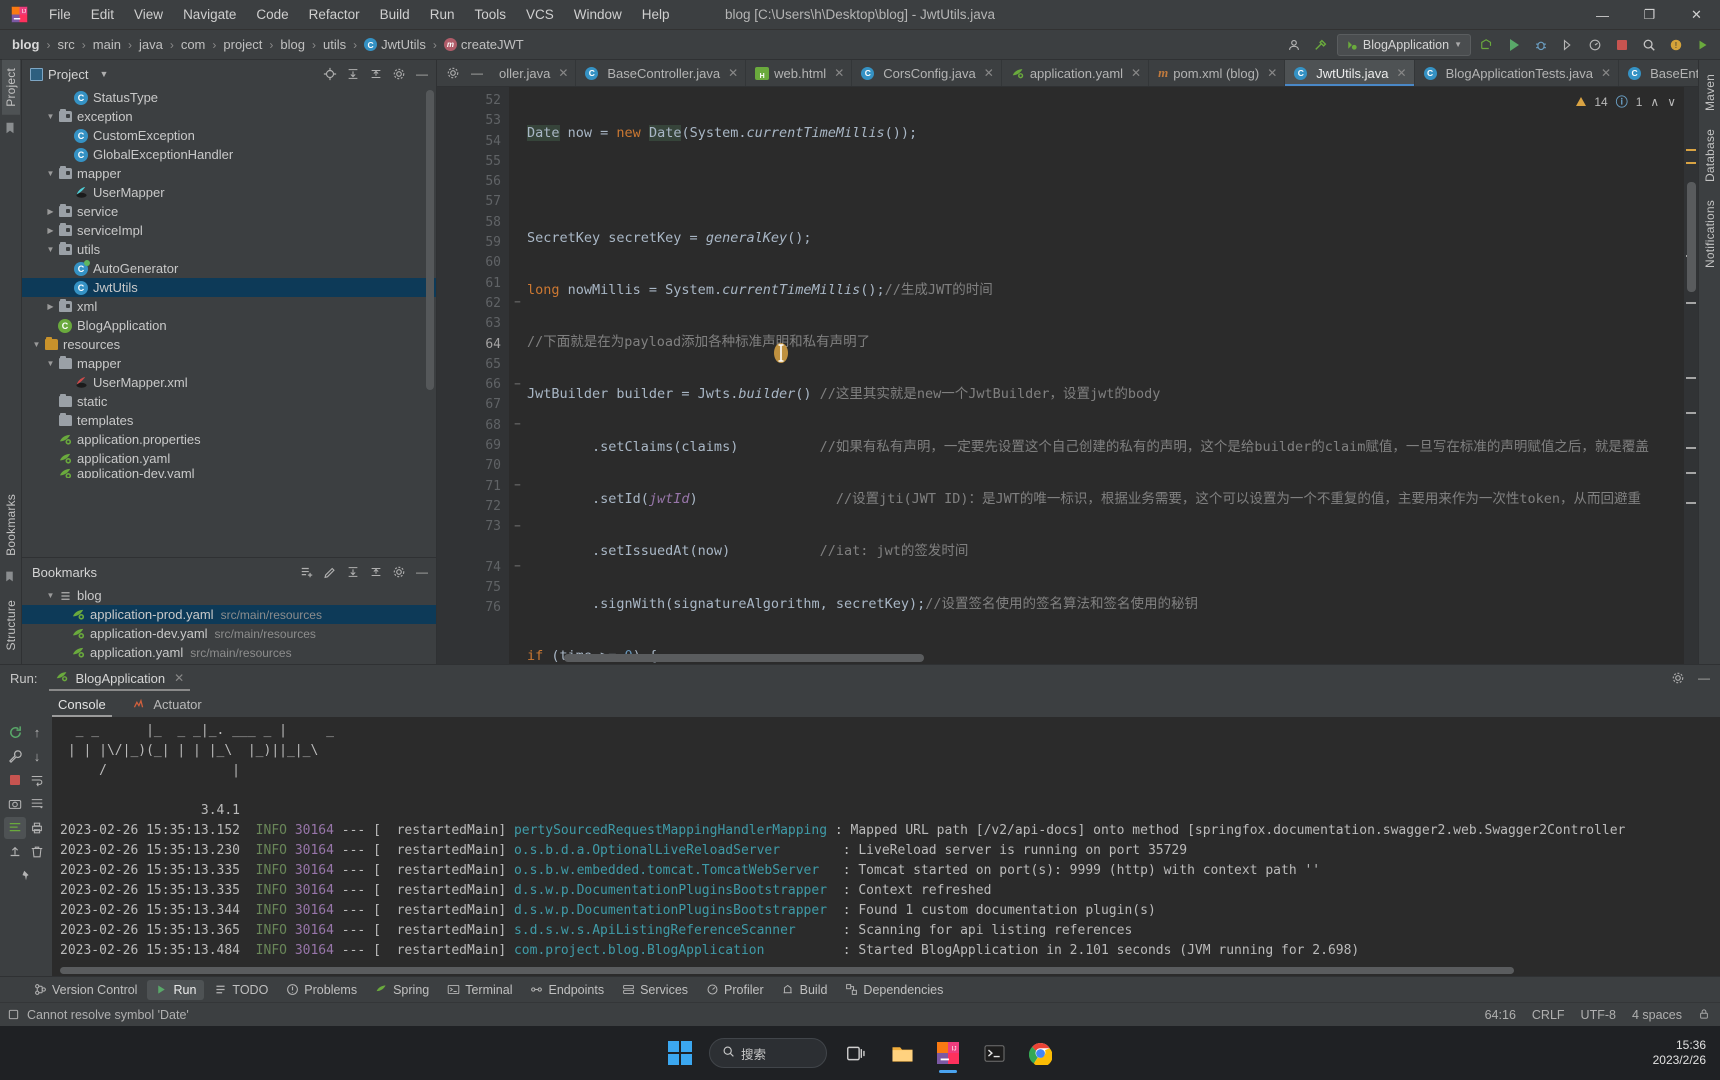  I want to click on breadcrumb-blog-pkg: blog, so click(292, 44).